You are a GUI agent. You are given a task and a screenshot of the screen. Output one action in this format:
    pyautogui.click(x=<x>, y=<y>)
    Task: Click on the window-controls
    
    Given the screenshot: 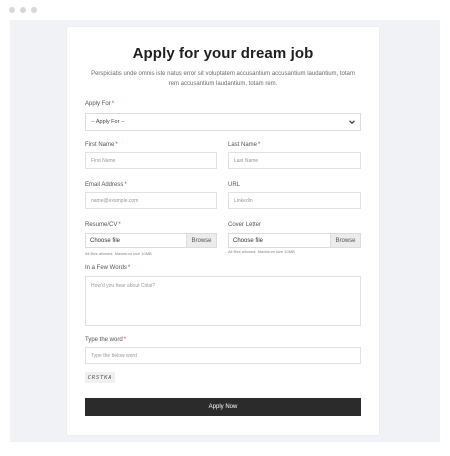 What is the action you would take?
    pyautogui.click(x=23, y=10)
    